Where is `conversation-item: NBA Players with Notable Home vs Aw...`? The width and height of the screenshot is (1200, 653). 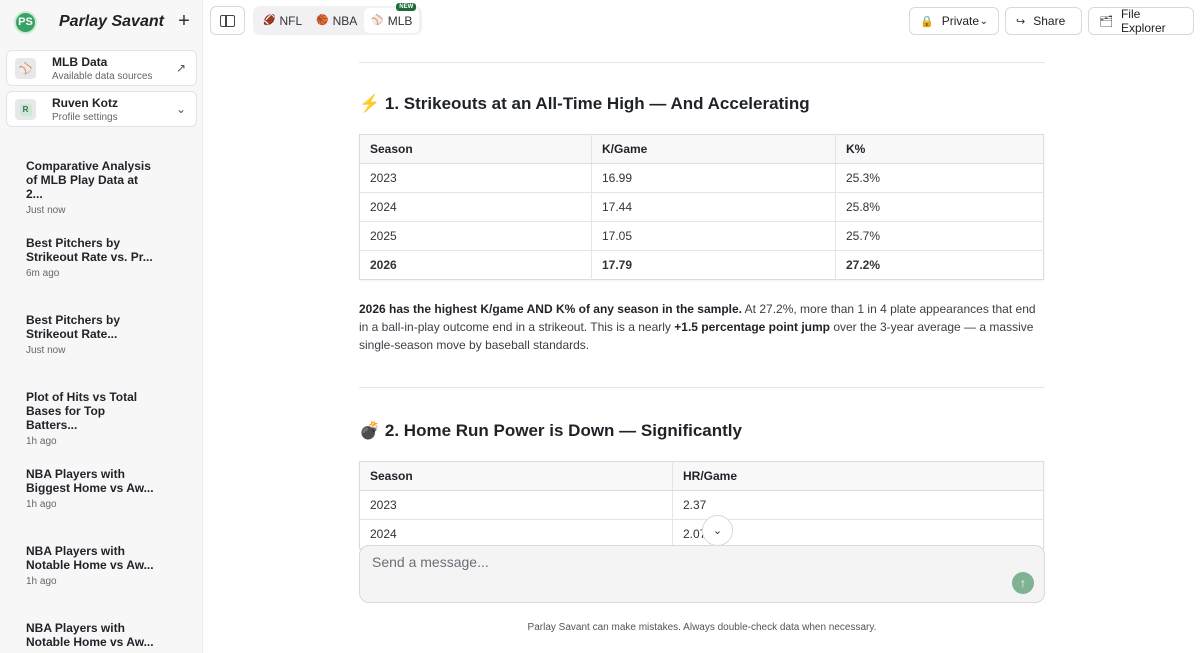
conversation-item: NBA Players with Notable Home vs Aw... is located at coordinates (91, 635).